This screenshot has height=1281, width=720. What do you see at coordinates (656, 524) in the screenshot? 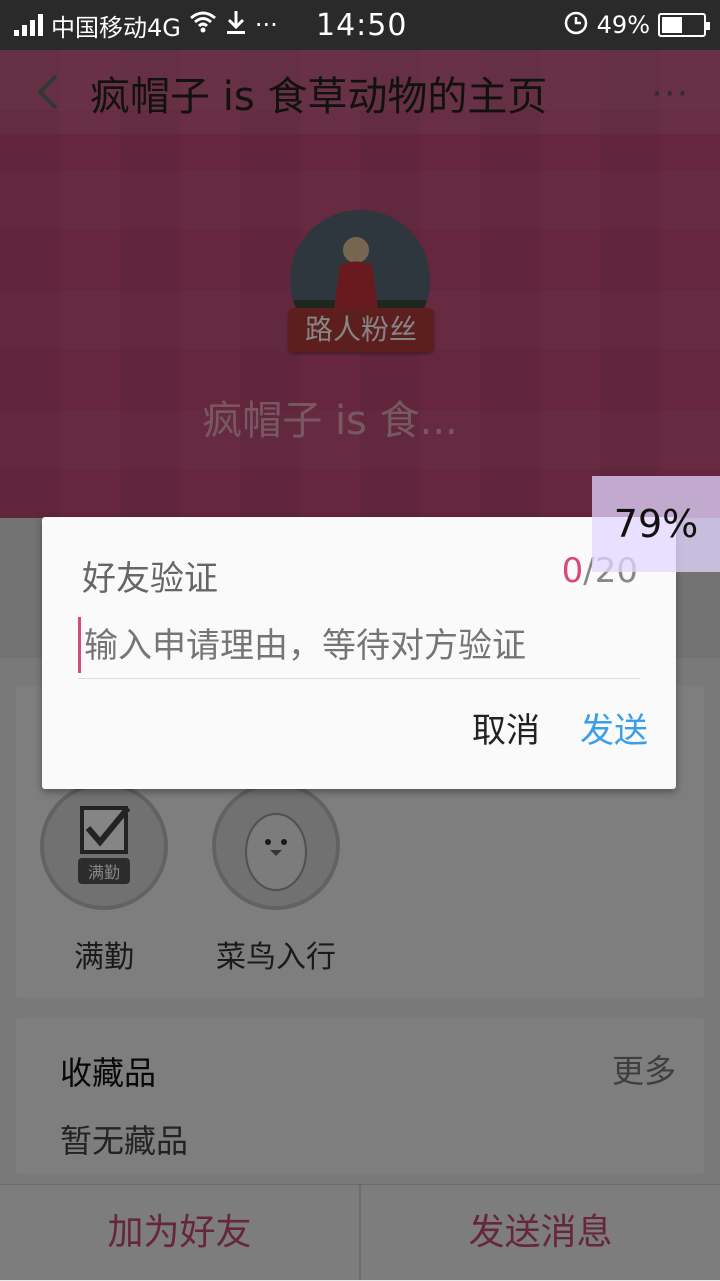
I see `percent-indicator: 79%` at bounding box center [656, 524].